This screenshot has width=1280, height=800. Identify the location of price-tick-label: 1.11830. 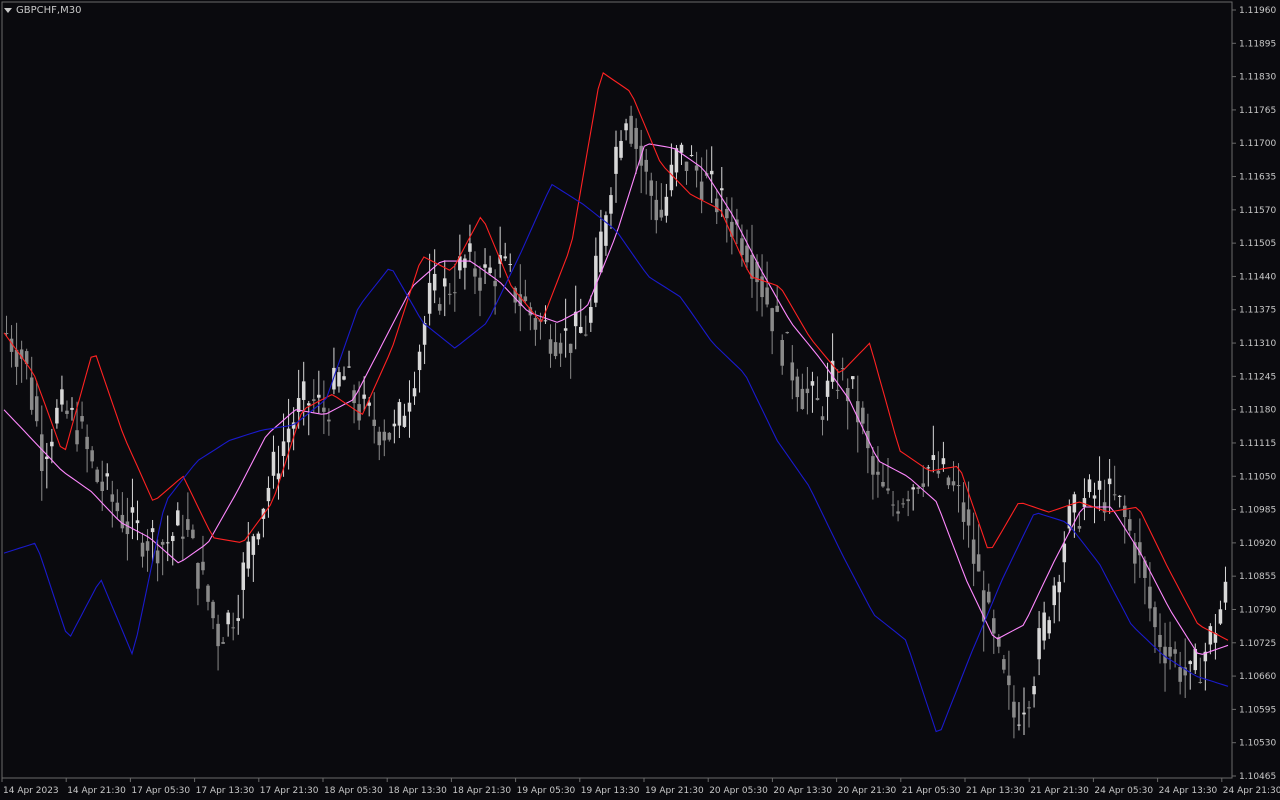
(1257, 78).